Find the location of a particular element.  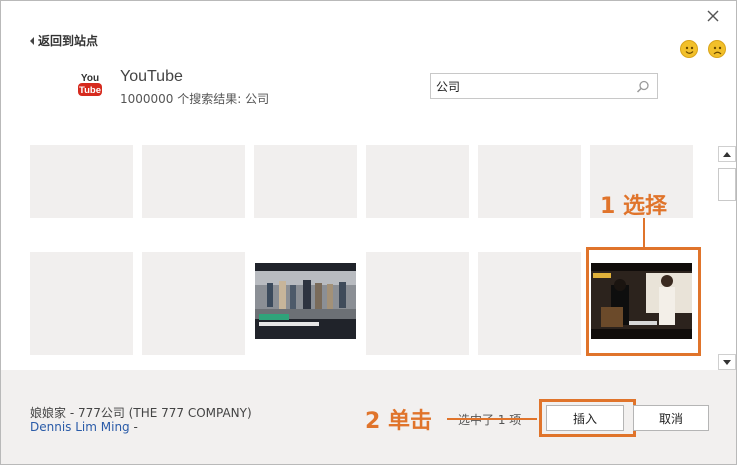

step1-annotation: 1 选择 is located at coordinates (633, 206).